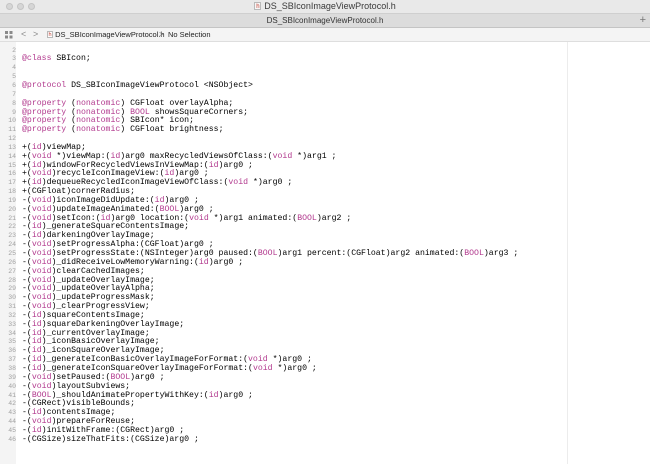 This screenshot has width=650, height=464. Describe the element at coordinates (12, 121) in the screenshot. I see `line-number: 10` at that location.